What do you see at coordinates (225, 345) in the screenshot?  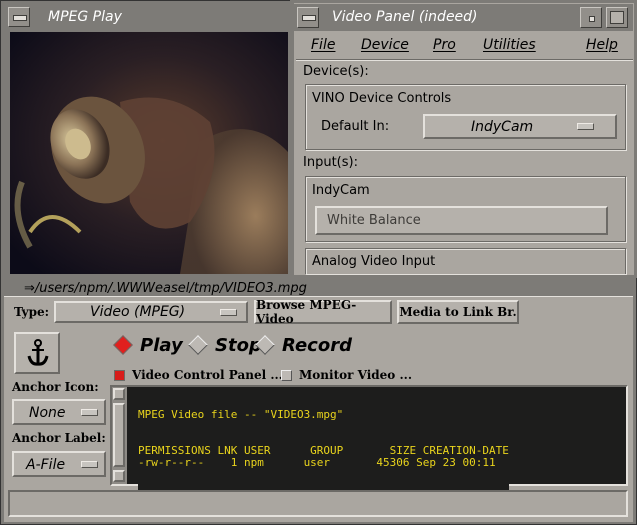 I see `stop-radio: Stop` at bounding box center [225, 345].